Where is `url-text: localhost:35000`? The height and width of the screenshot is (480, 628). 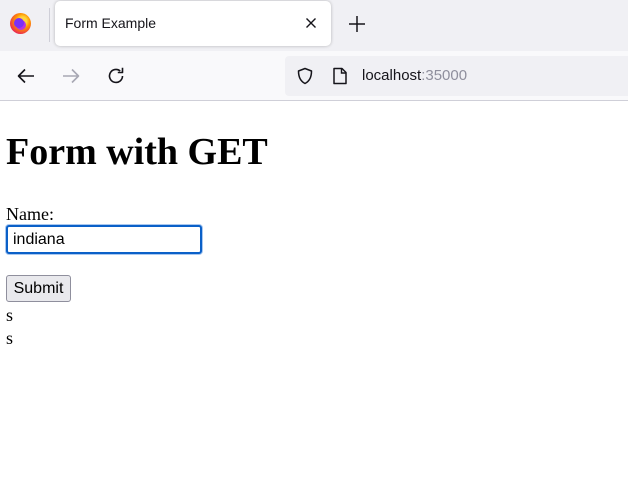 url-text: localhost:35000 is located at coordinates (414, 75).